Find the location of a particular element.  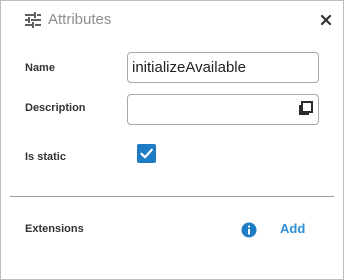

name-label: Name is located at coordinates (40, 68).